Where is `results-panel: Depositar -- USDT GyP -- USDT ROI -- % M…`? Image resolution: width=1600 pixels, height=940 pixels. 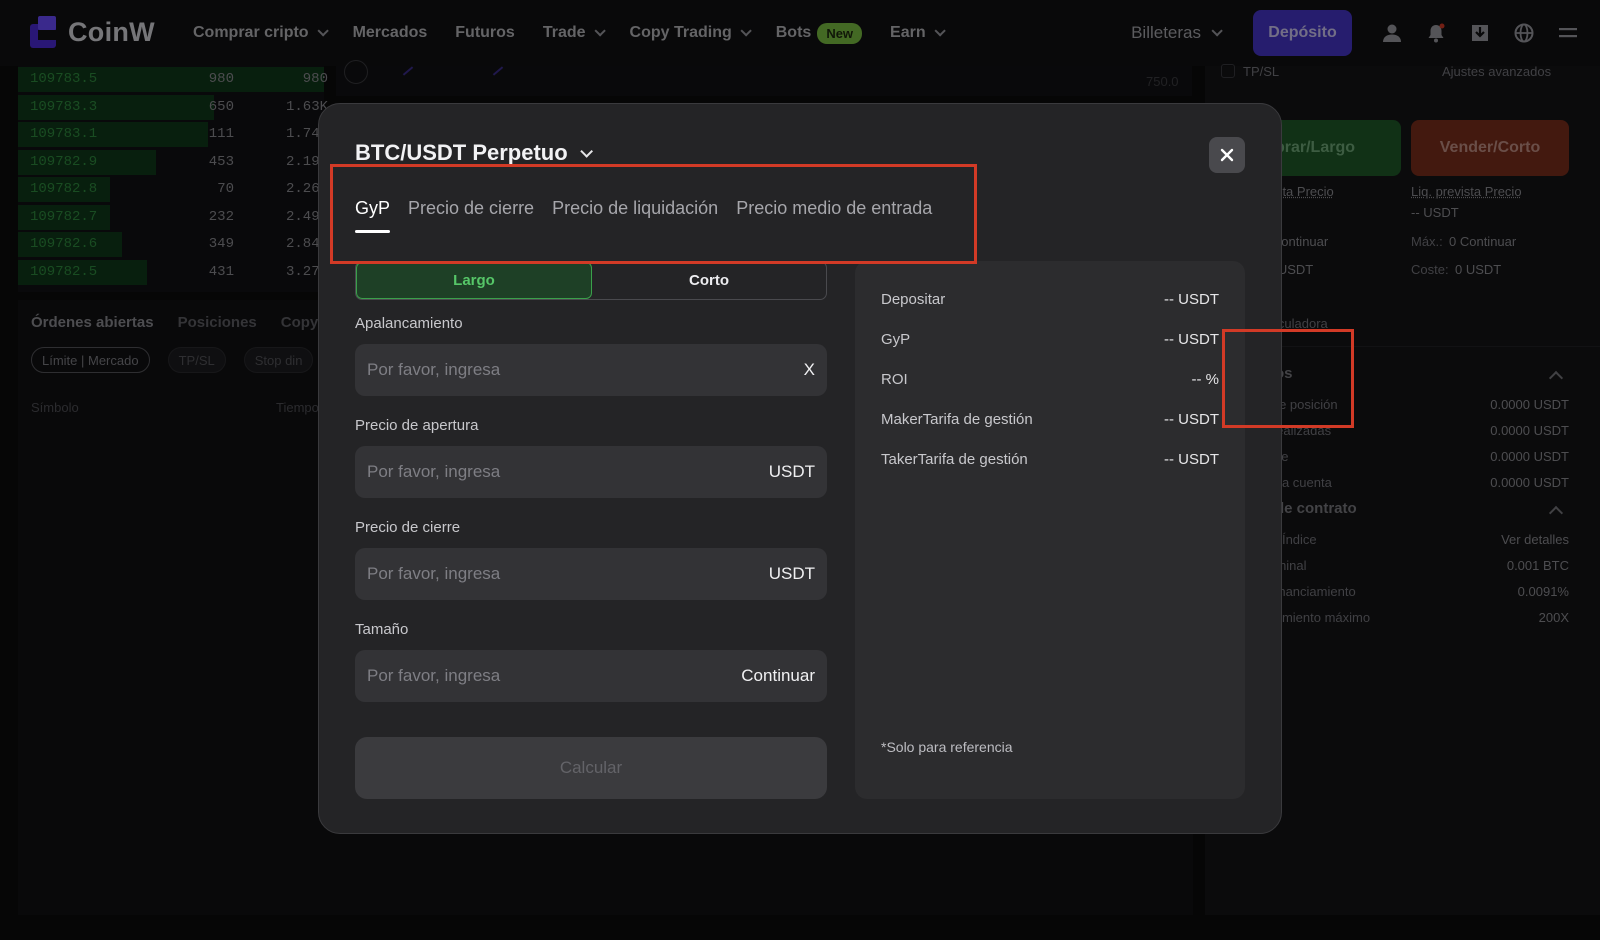 results-panel: Depositar -- USDT GyP -- USDT ROI -- % M… is located at coordinates (1050, 530).